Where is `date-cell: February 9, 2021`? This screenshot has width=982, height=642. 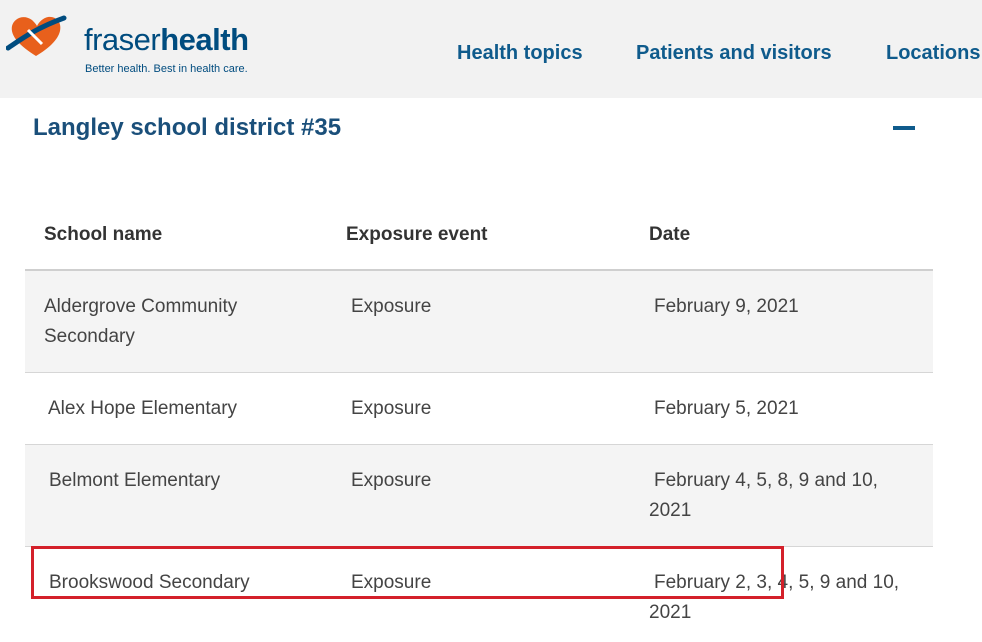 date-cell: February 9, 2021 is located at coordinates (726, 306).